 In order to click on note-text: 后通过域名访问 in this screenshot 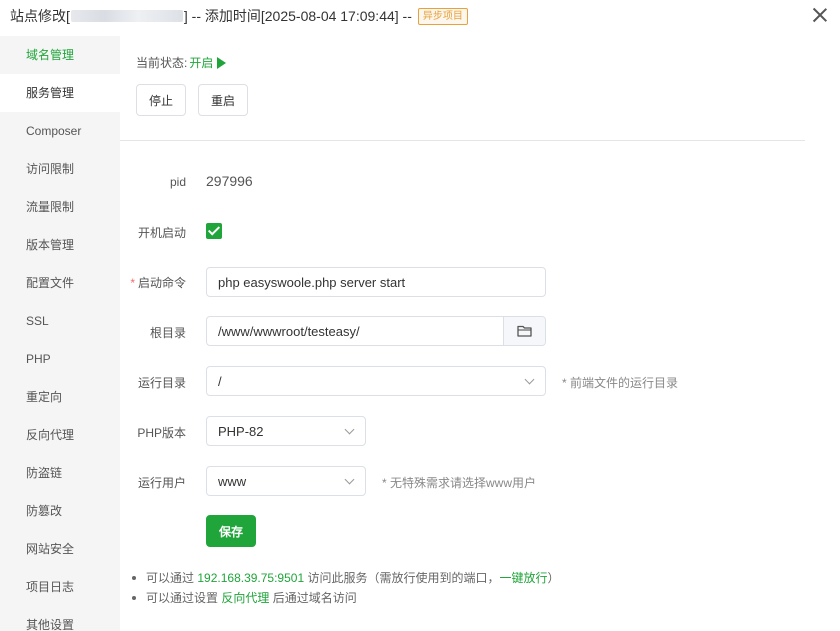, I will do `click(314, 598)`.